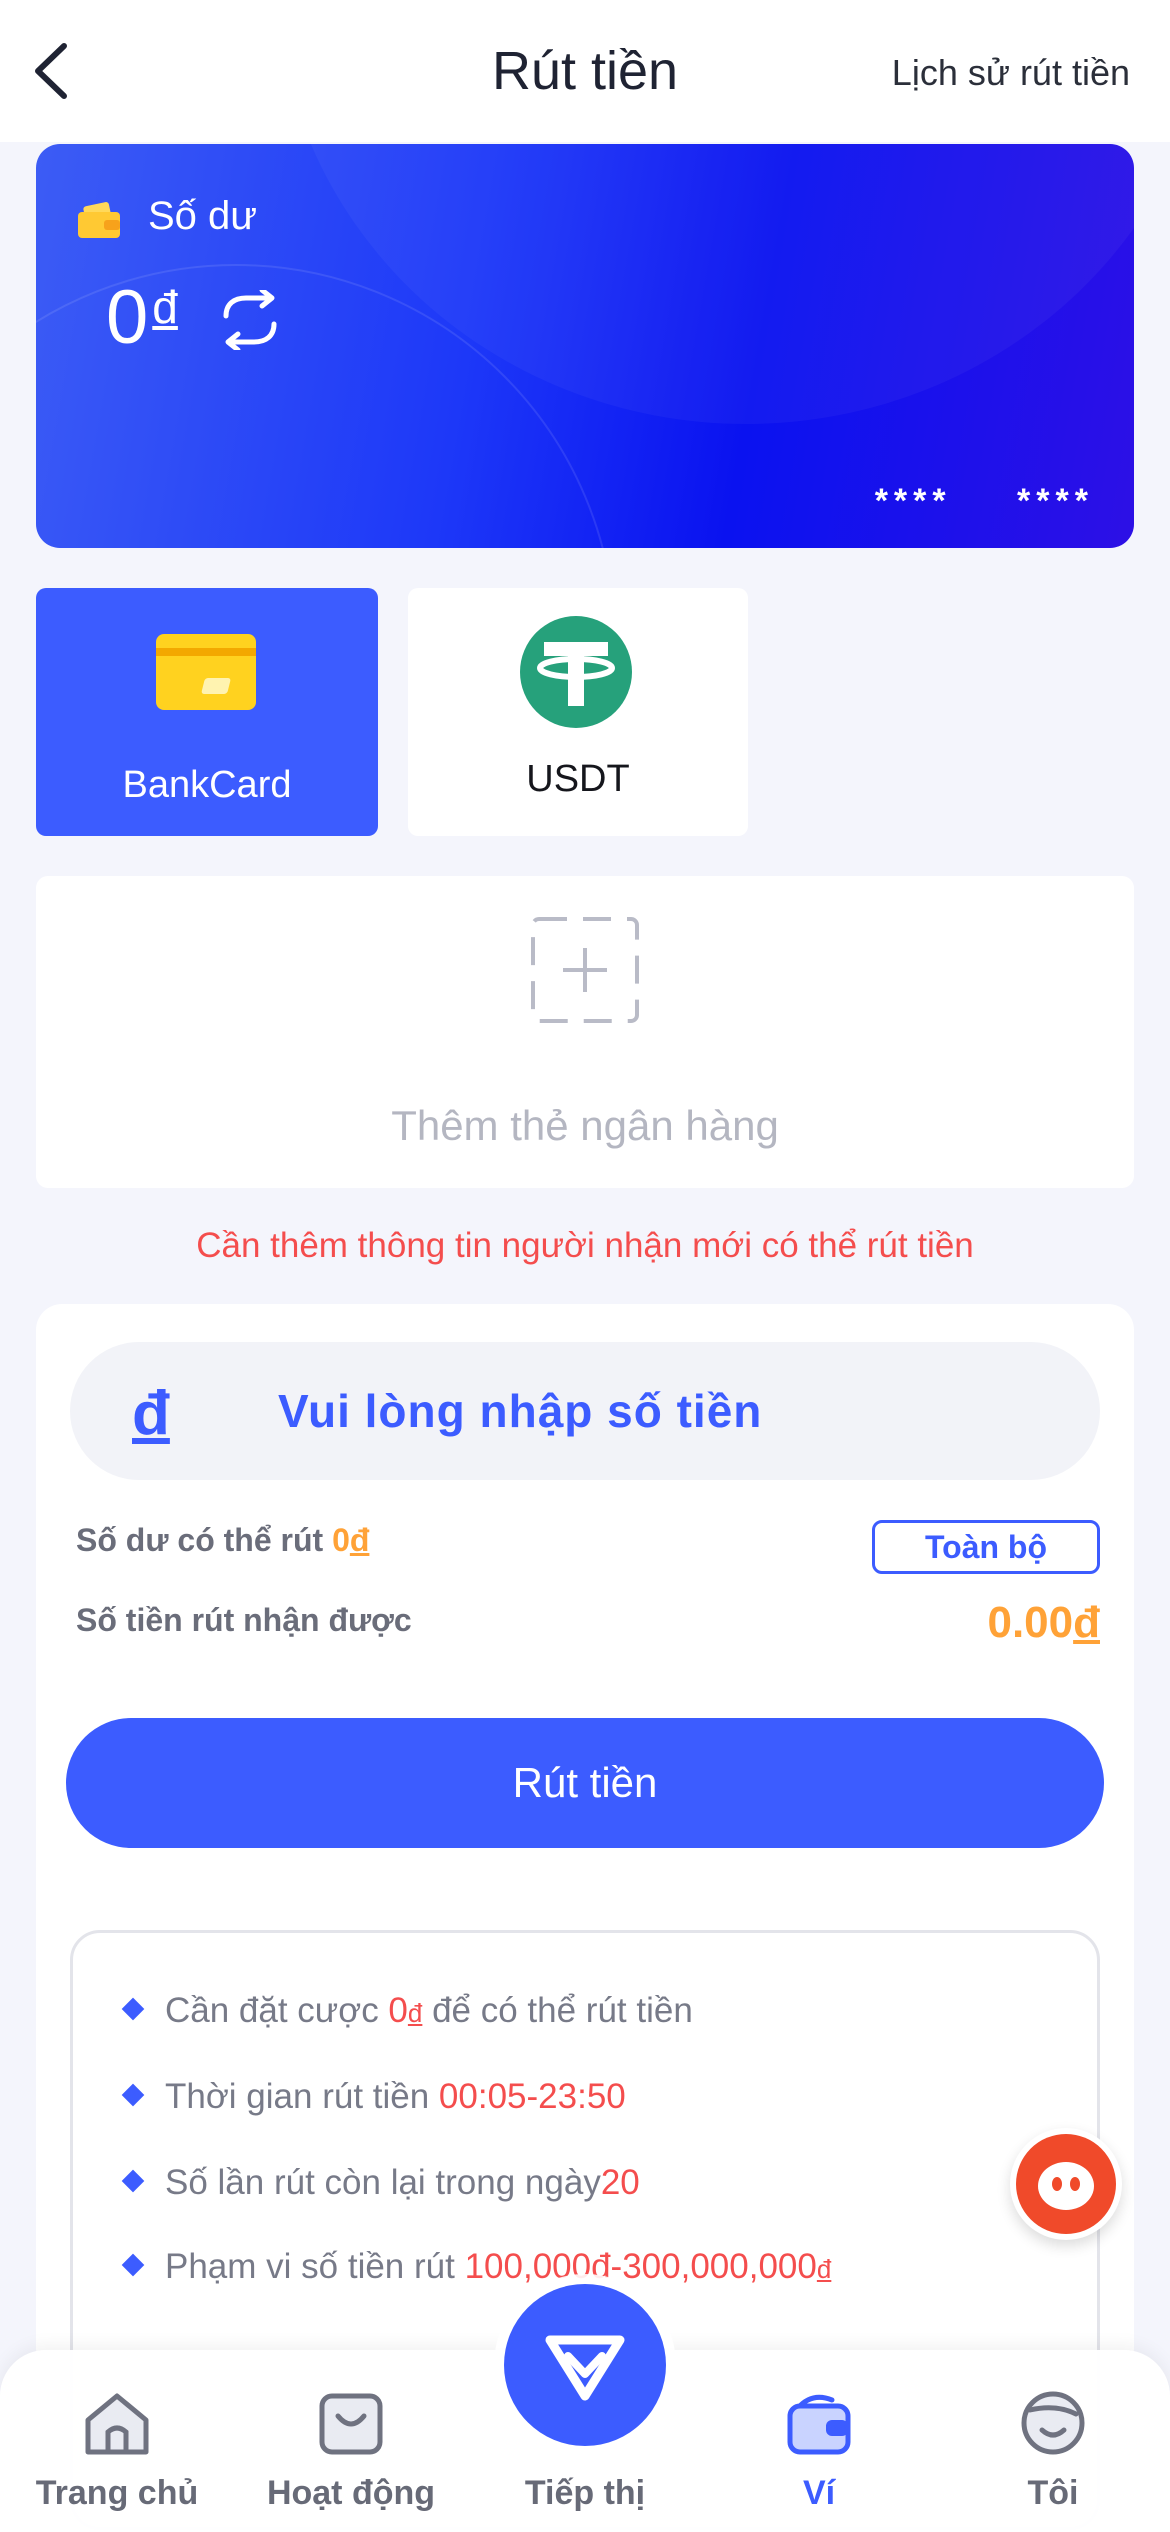 The width and height of the screenshot is (1170, 2532). What do you see at coordinates (151, 1413) in the screenshot?
I see `currency-dong-icon: đ` at bounding box center [151, 1413].